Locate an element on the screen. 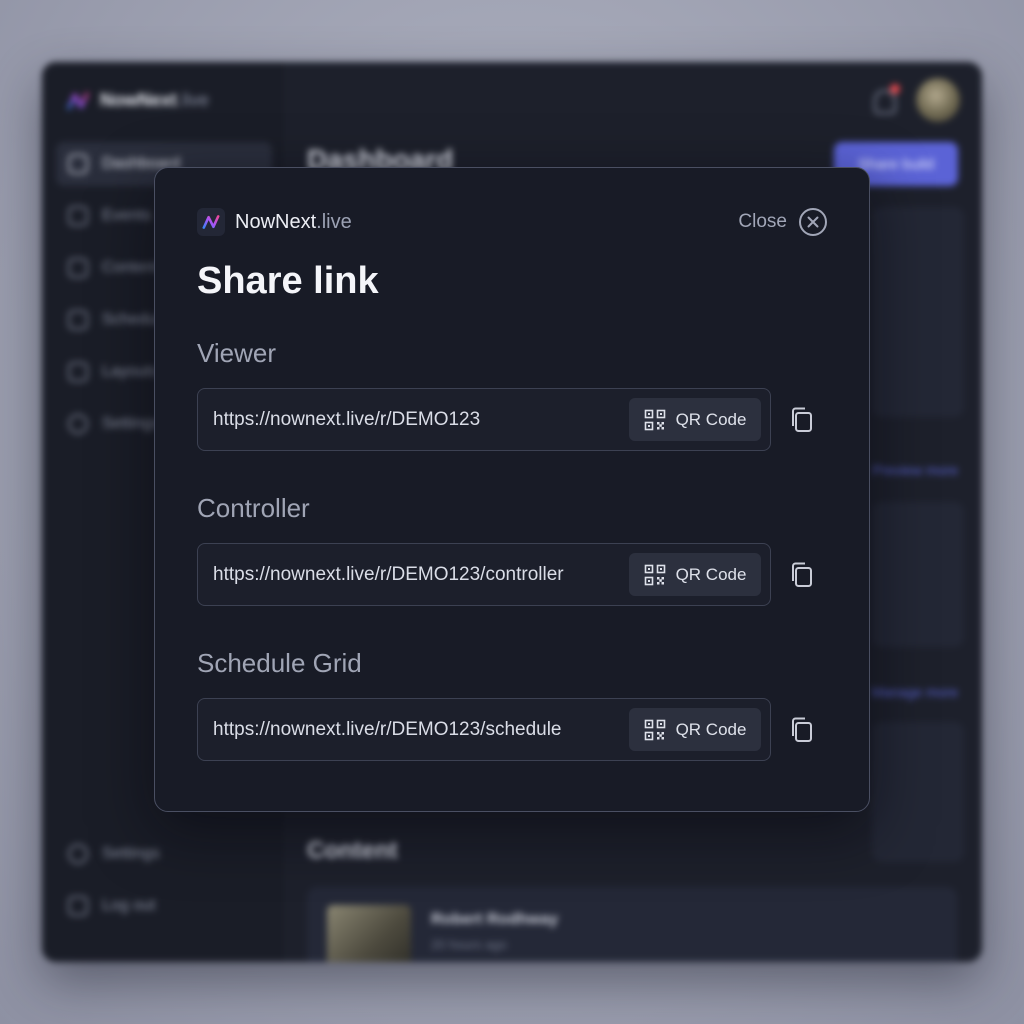  preview-more-link: Preview more is located at coordinates (915, 470).